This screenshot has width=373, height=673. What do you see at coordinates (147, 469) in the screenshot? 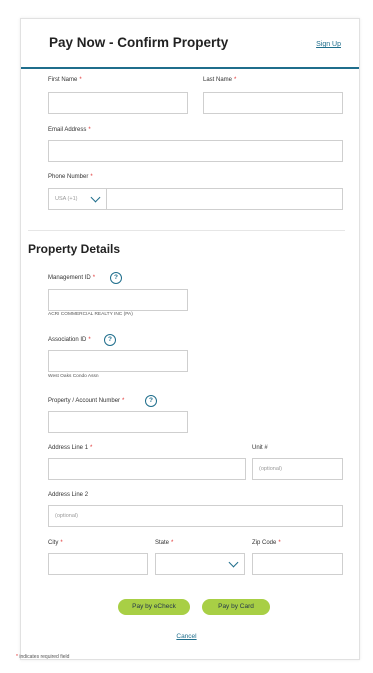
I see `address1-field` at bounding box center [147, 469].